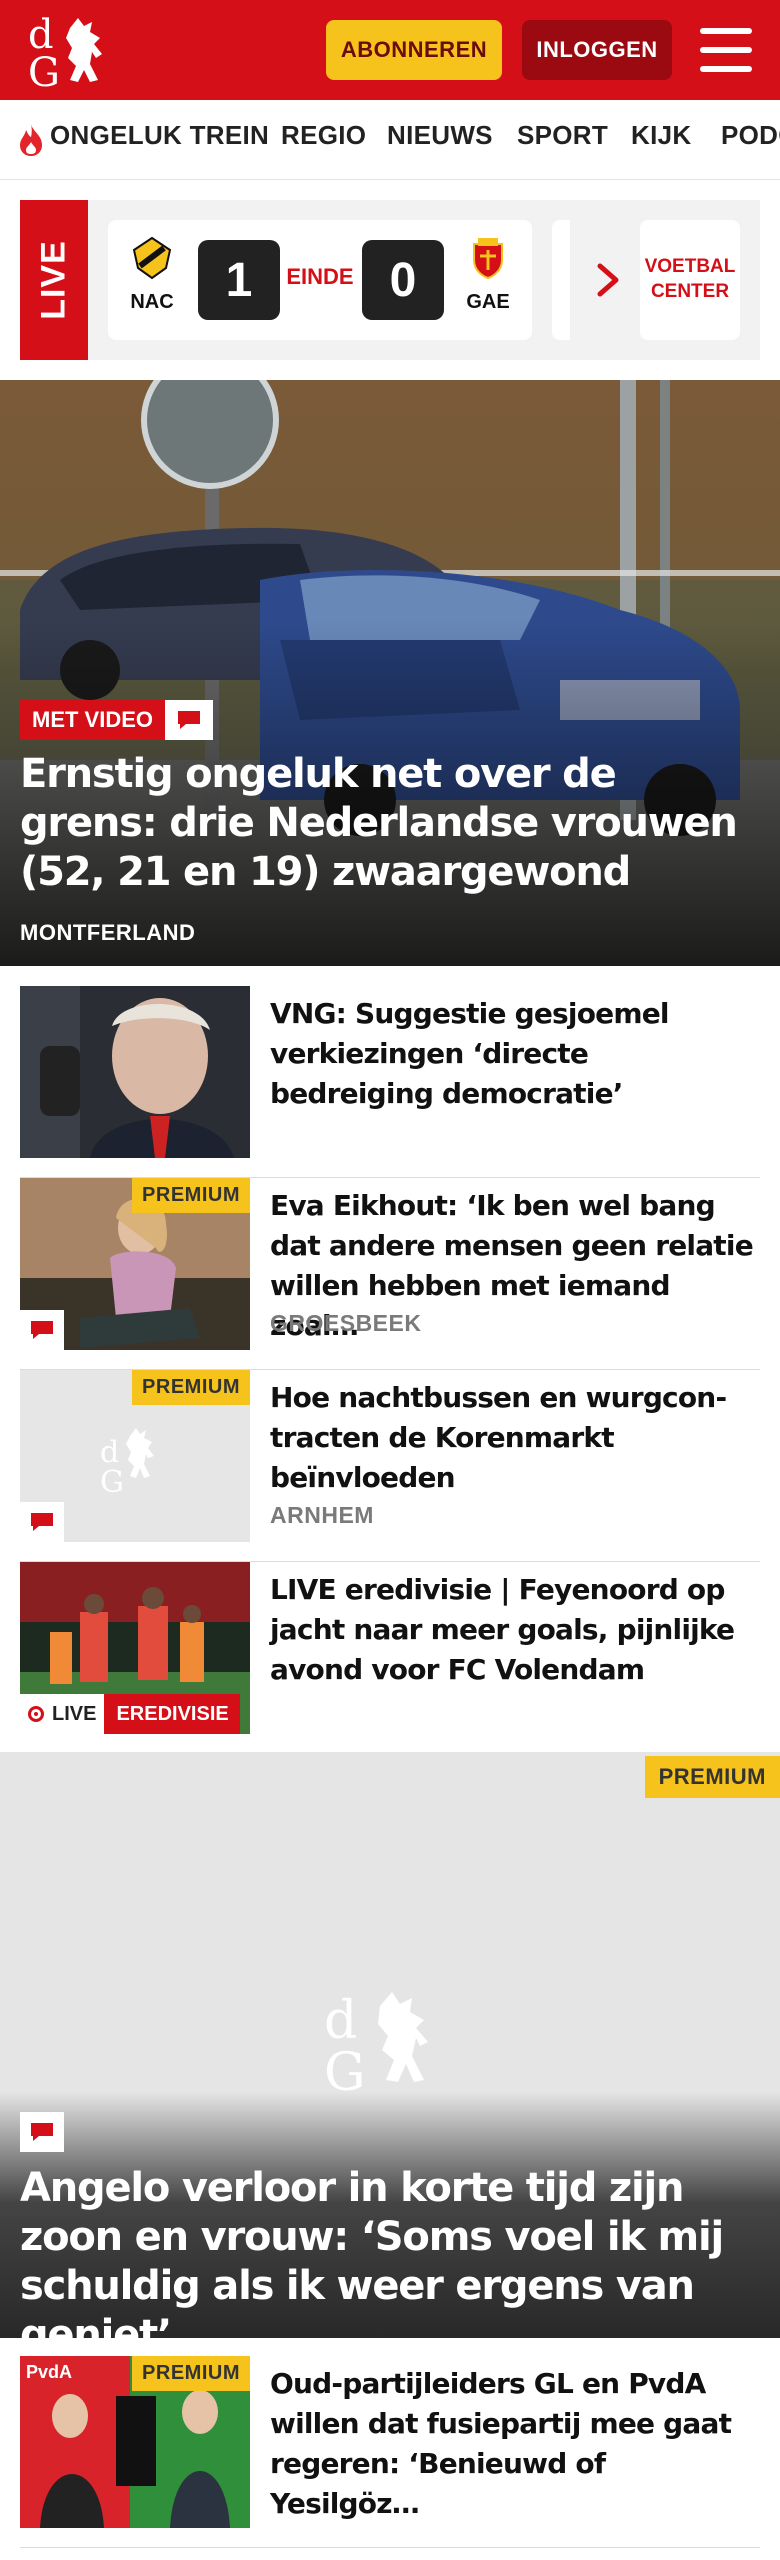 This screenshot has height=2560, width=780. I want to click on nav-item-nieuws: NIEUWS, so click(440, 135).